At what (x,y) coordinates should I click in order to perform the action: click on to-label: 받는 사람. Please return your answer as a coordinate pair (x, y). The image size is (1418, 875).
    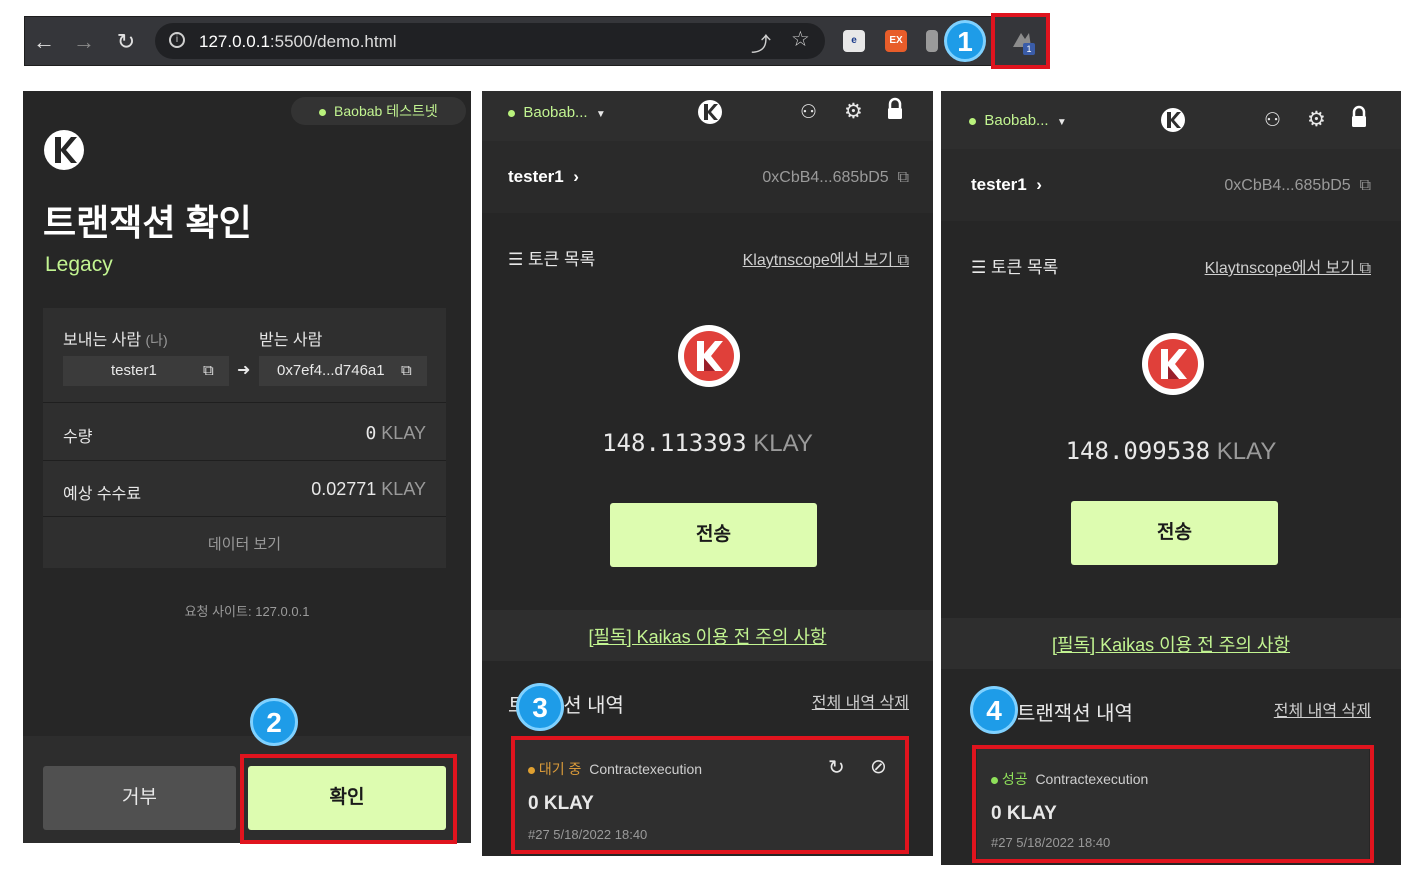
    Looking at the image, I should click on (291, 340).